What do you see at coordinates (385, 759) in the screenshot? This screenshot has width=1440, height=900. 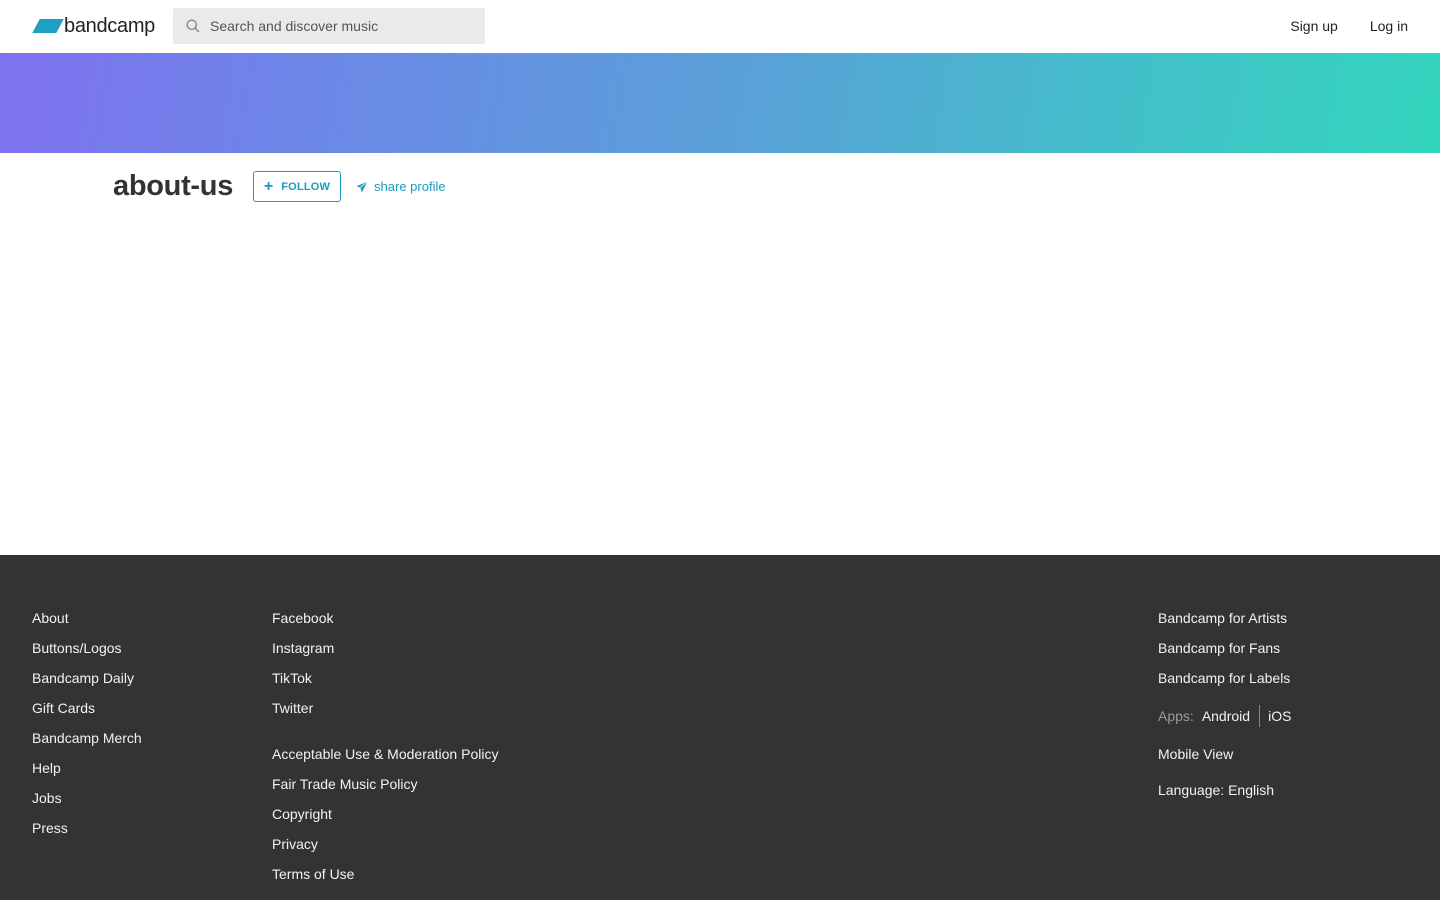 I see `footer-link-acceptable-use: Acceptable Use & Moderation Policy` at bounding box center [385, 759].